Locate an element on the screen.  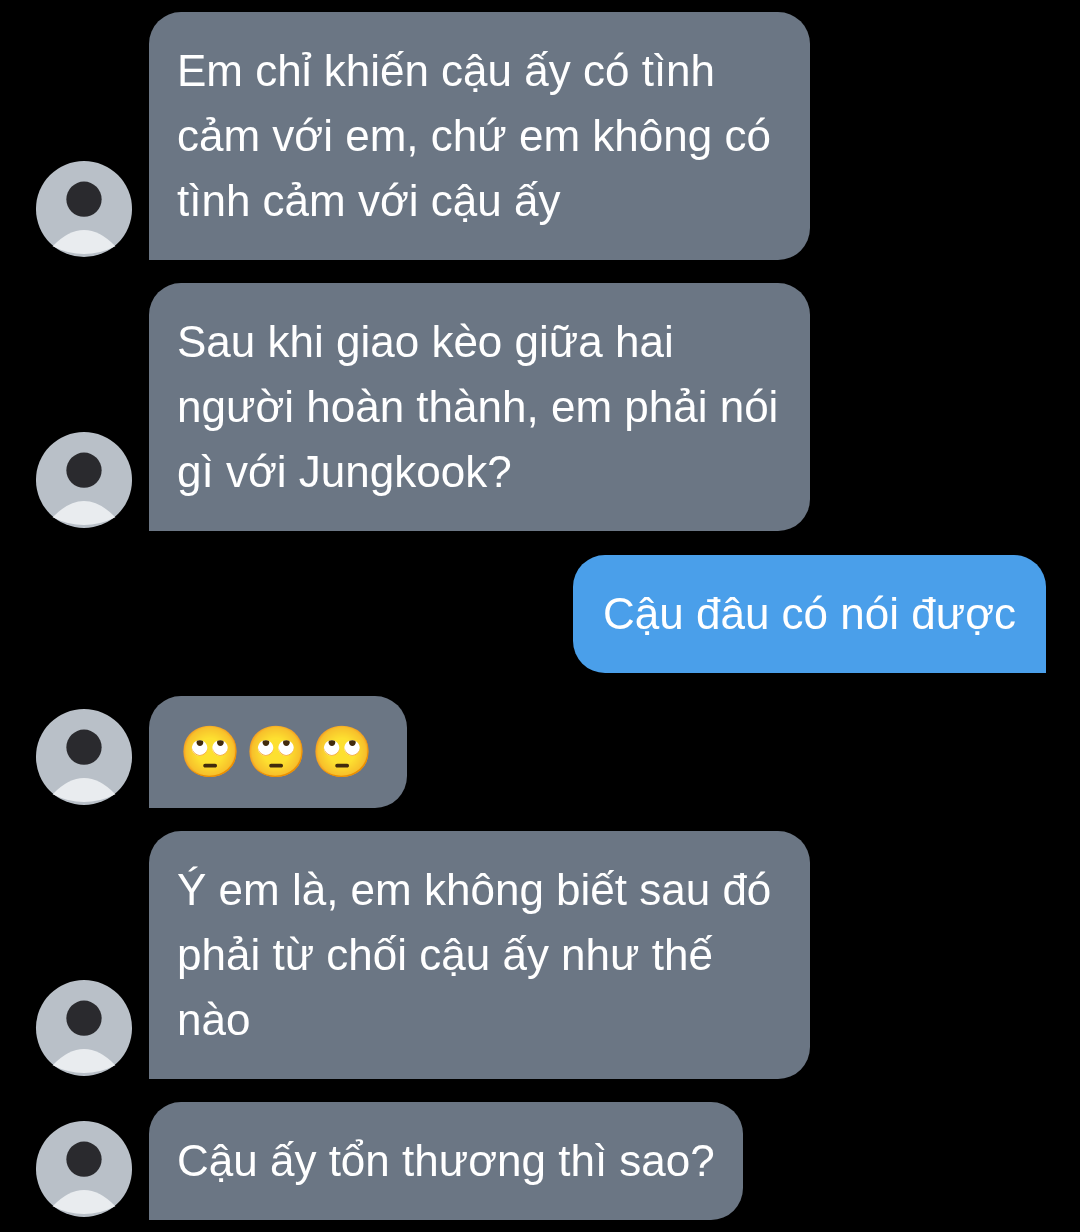
message-bubble: Em chỉ khiến cậu ấy có tình cảm với em, chứ em không có tình cảm với cậu ấy is located at coordinates (479, 136).